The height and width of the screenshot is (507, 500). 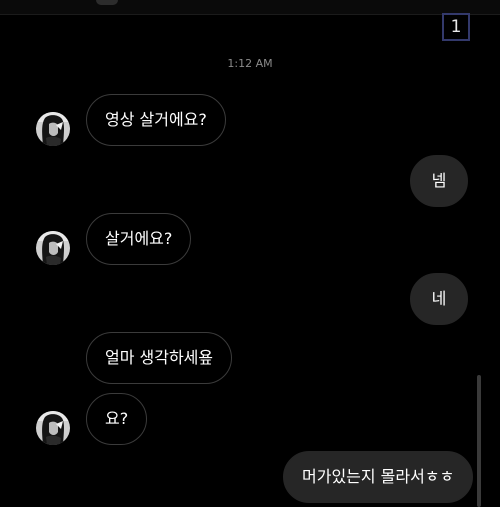 I want to click on incoming-message-bubble: 살거에요?, so click(x=139, y=239).